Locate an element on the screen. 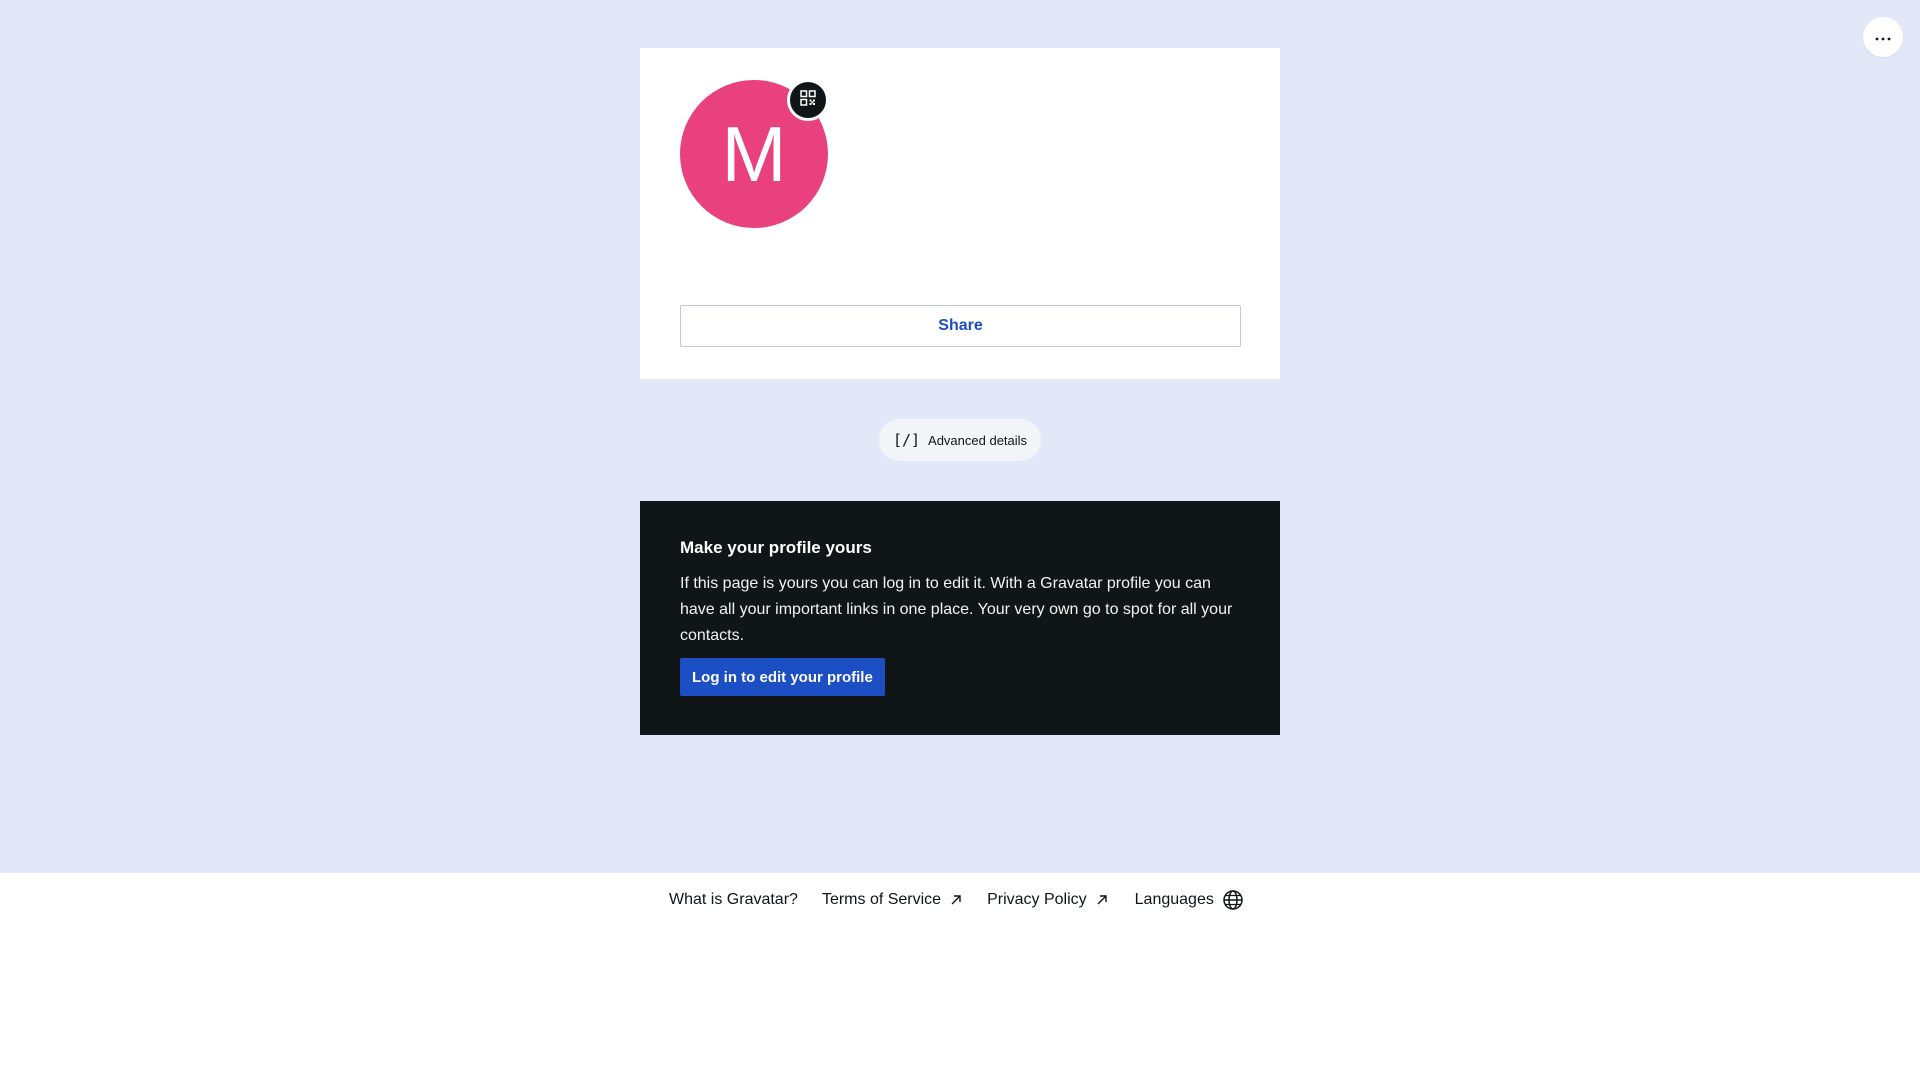 Image resolution: width=1920 pixels, height=1080 pixels. footer-link-label: Privacy Policy is located at coordinates (1037, 899).